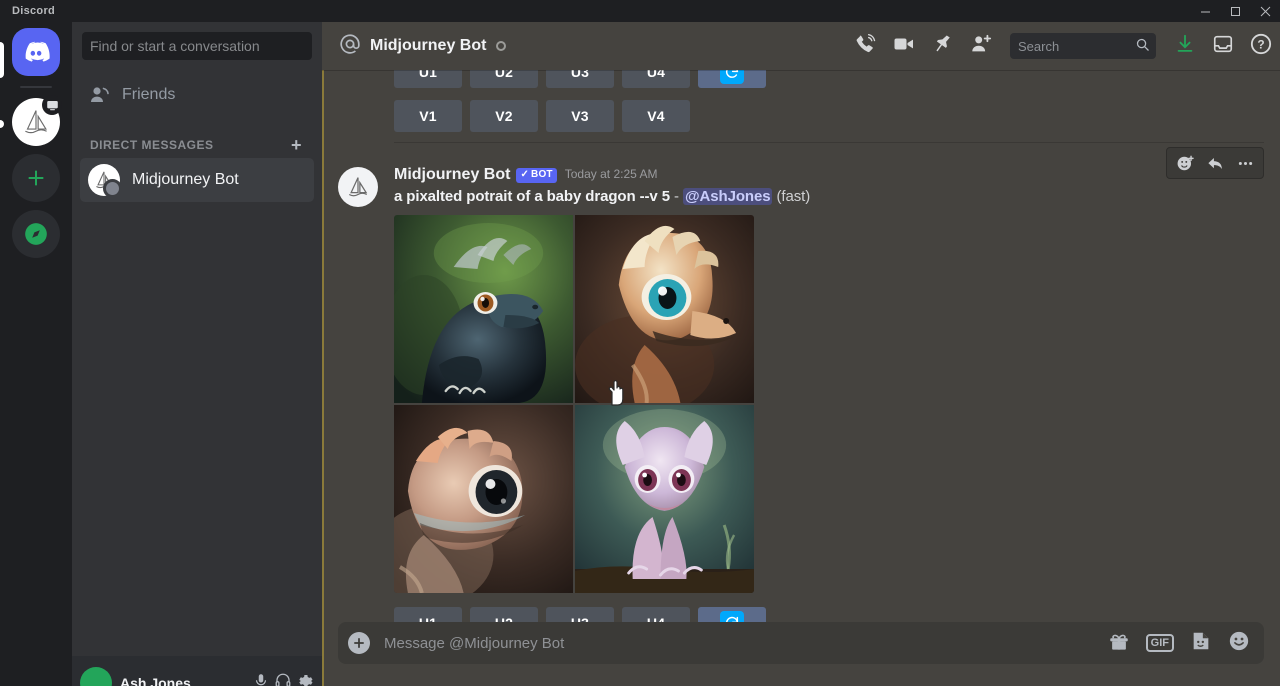 This screenshot has width=1280, height=686. Describe the element at coordinates (580, 116) in the screenshot. I see `variation-button-v3: V3` at that location.